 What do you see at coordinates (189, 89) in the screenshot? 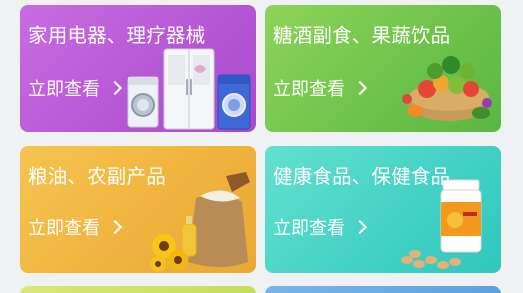
I see `home-appliances-image` at bounding box center [189, 89].